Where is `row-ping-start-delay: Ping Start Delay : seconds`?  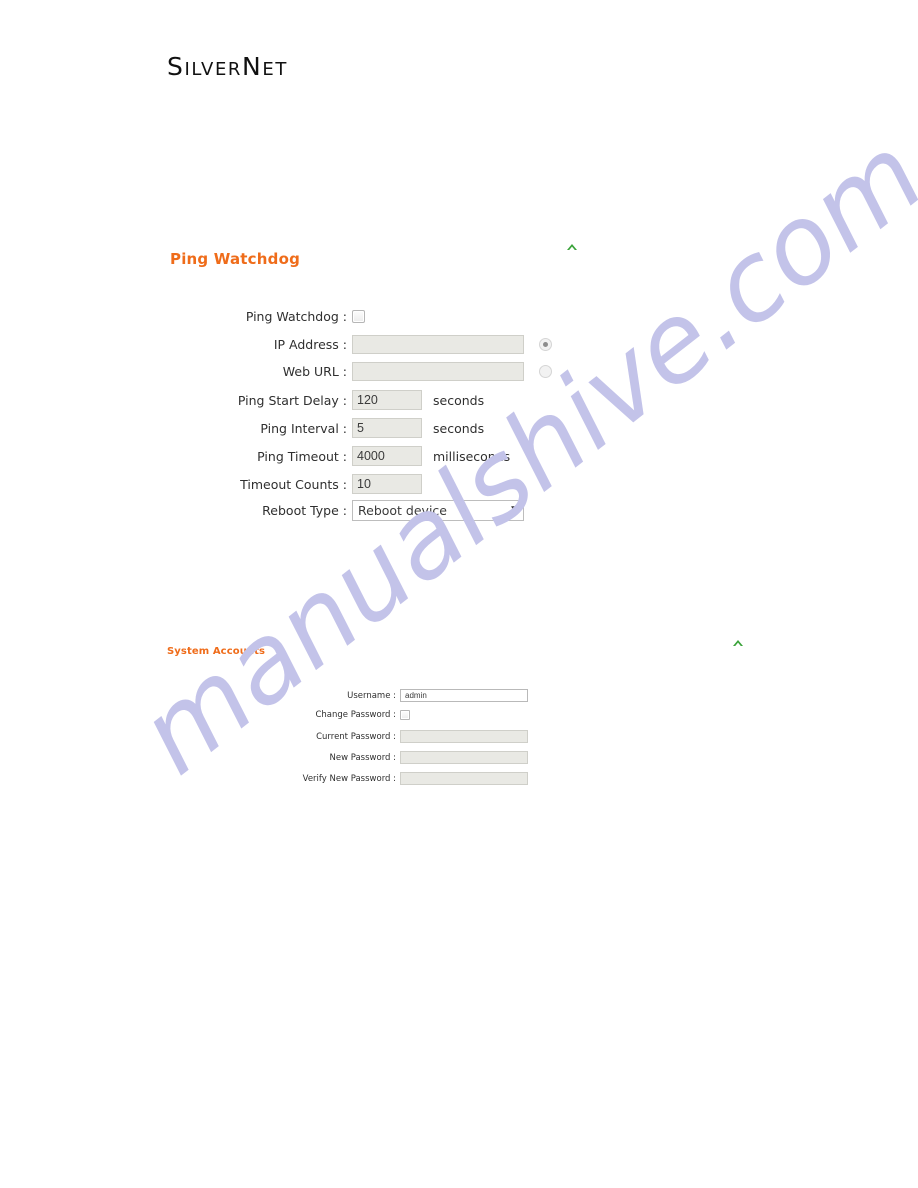
row-ping-start-delay: Ping Start Delay : seconds is located at coordinates (359, 400).